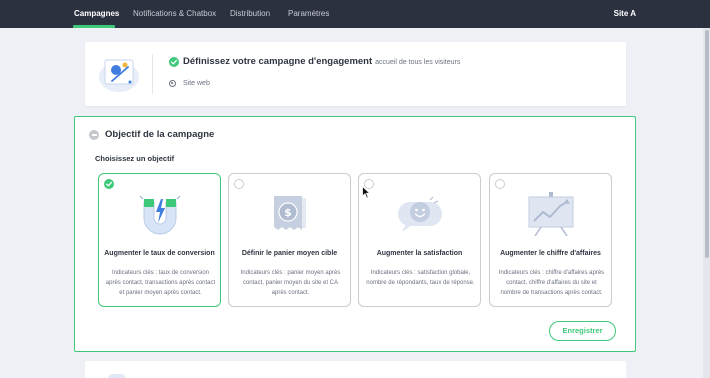 Image resolution: width=710 pixels, height=378 pixels. I want to click on engagement-subtitle: accueil de tous les visiteurs, so click(418, 62).